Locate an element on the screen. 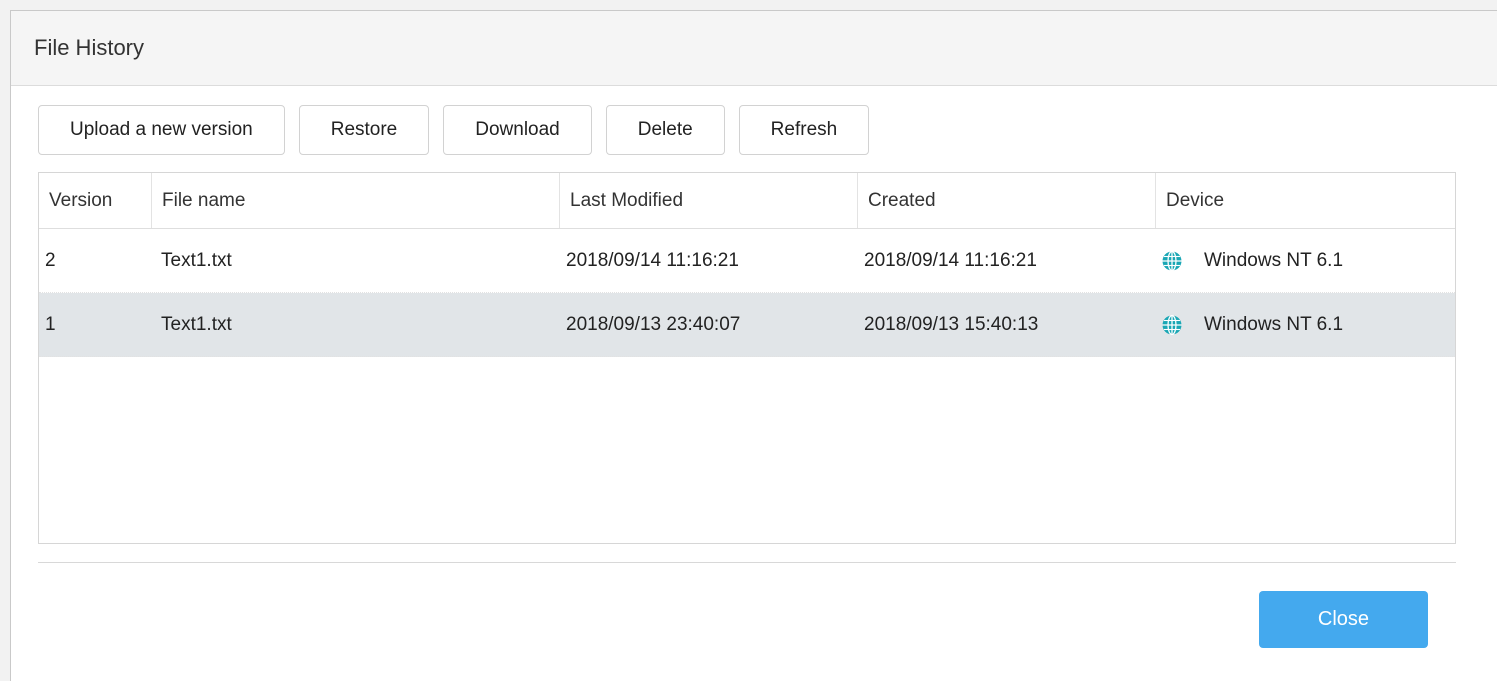 The height and width of the screenshot is (681, 1497). cell-created: 2018/09/13 15:40:13 is located at coordinates (951, 324).